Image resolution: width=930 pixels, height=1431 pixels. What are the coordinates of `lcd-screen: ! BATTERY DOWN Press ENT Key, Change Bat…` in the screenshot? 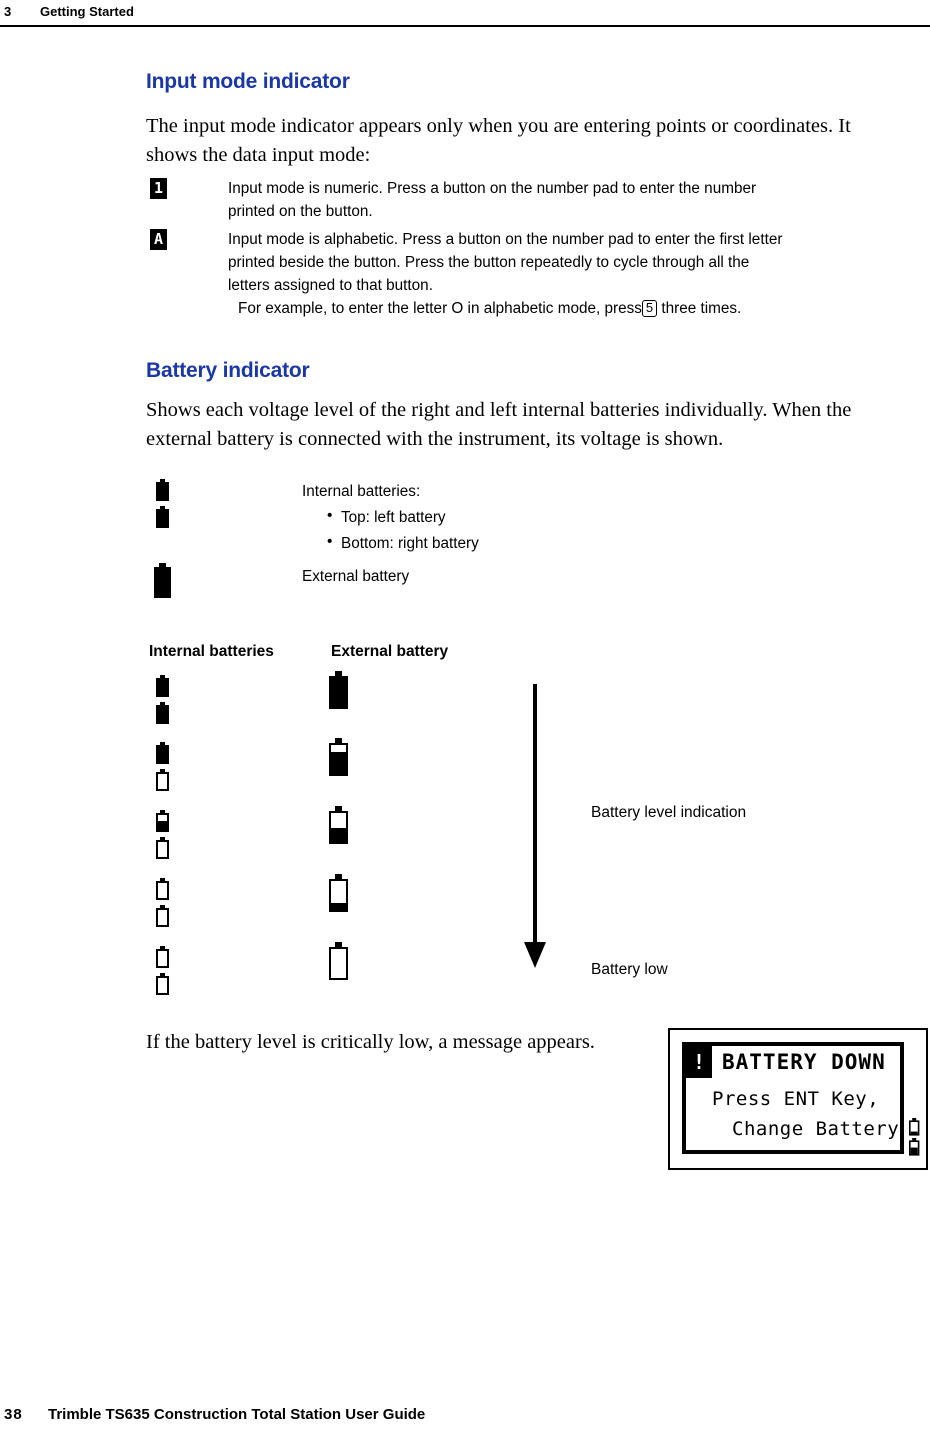 It's located at (793, 1098).